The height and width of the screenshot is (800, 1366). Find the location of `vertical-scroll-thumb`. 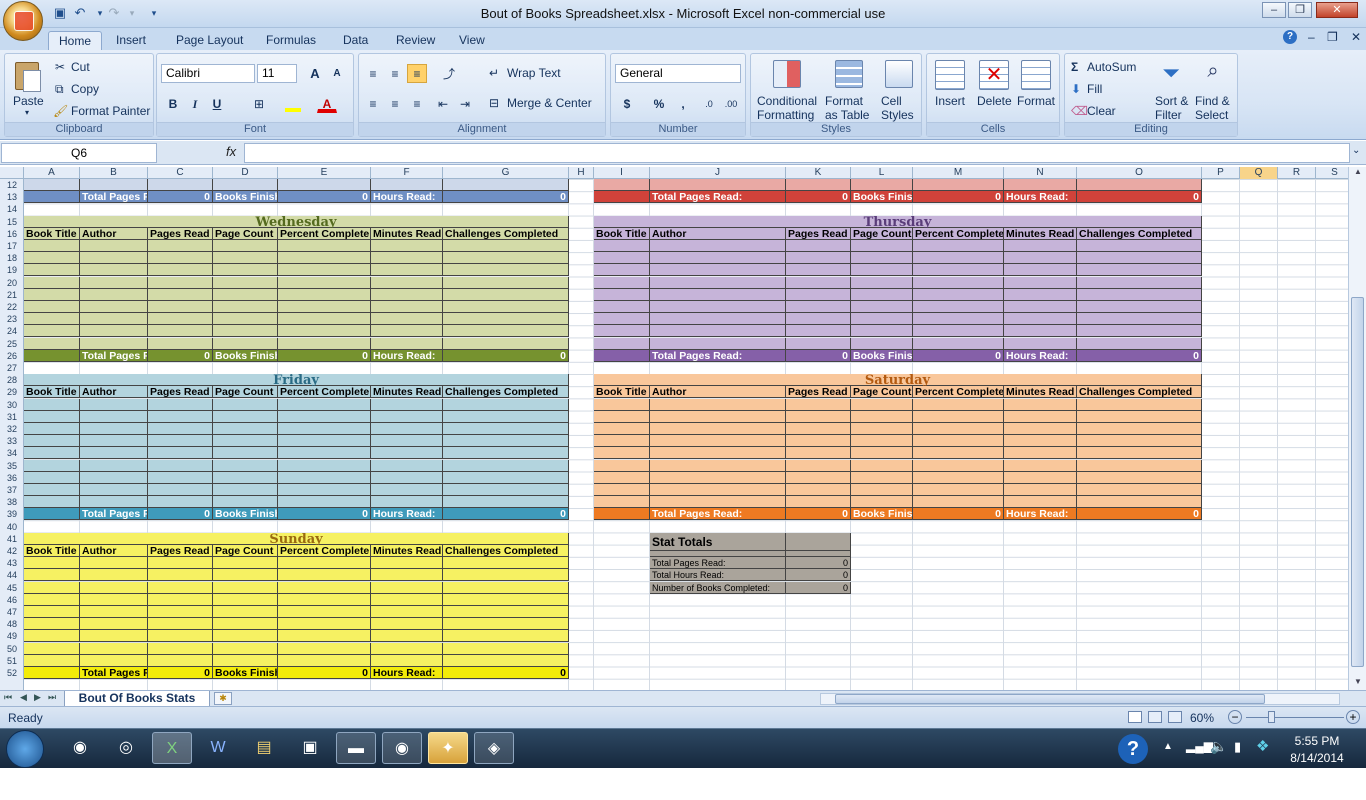

vertical-scroll-thumb is located at coordinates (1357, 482).